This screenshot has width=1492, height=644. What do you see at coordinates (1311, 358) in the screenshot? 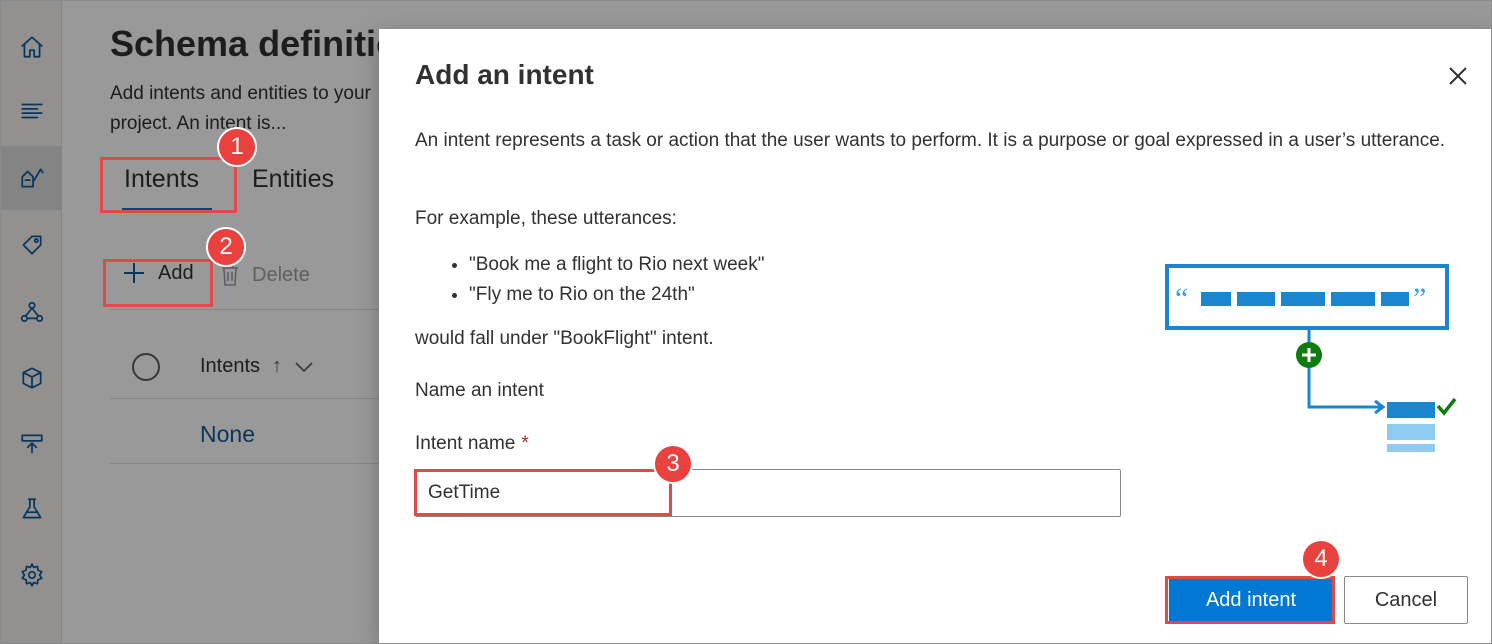
I see `intent-illustration: “ ”` at bounding box center [1311, 358].